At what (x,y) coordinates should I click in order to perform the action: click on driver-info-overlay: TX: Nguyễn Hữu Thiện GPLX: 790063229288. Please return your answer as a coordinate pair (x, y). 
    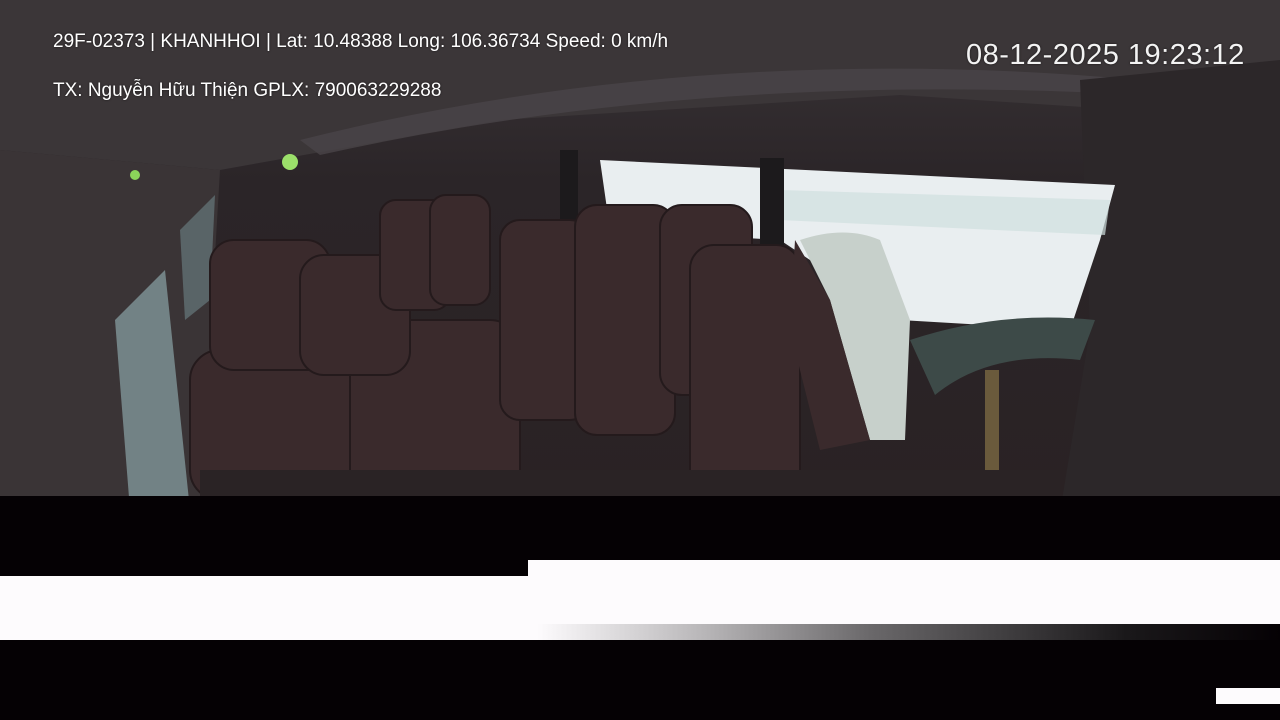
    Looking at the image, I should click on (247, 90).